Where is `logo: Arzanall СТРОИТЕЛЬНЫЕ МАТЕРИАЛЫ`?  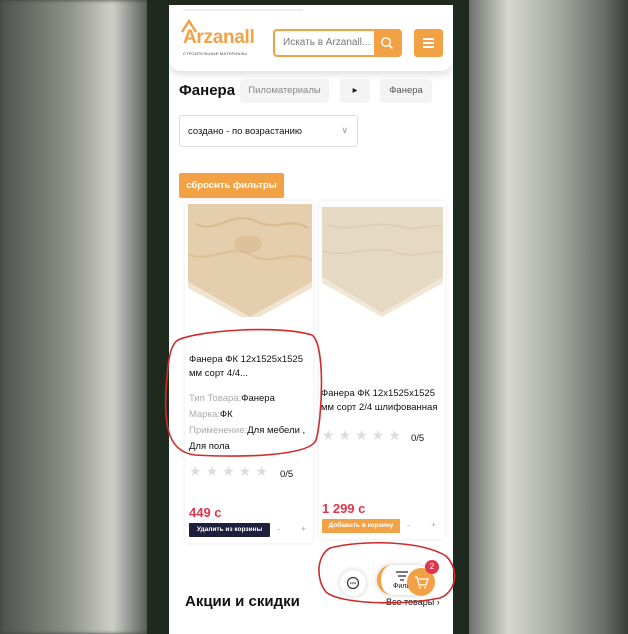 logo: Arzanall СТРОИТЕЛЬНЫЕ МАТЕРИАЛЫ is located at coordinates (221, 39).